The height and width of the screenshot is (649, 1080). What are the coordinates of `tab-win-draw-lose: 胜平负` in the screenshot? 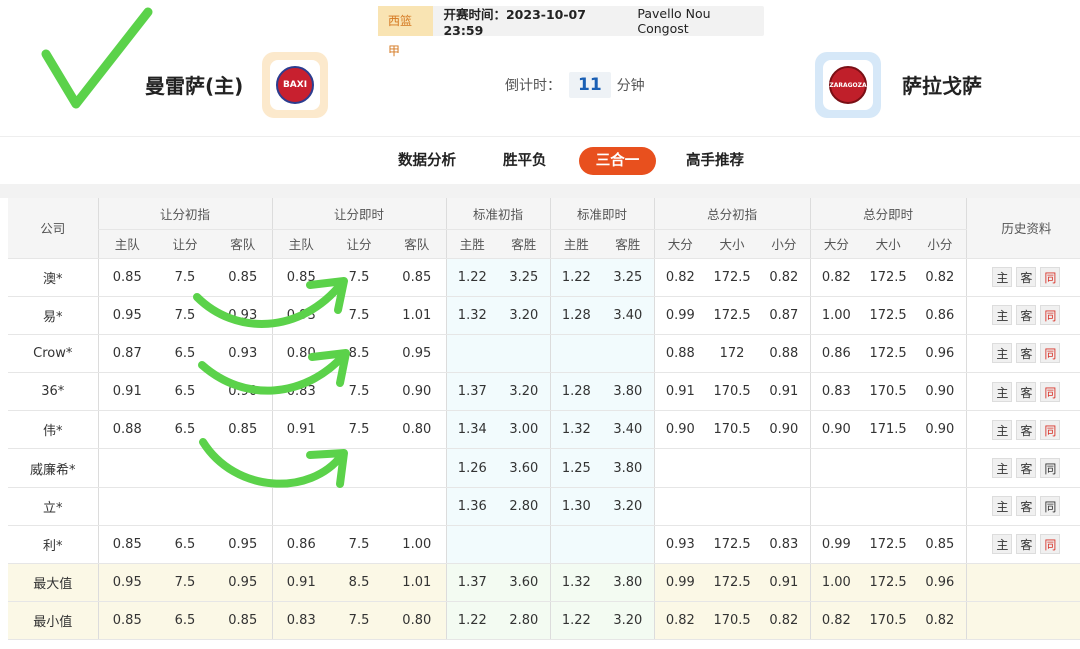 It's located at (525, 161).